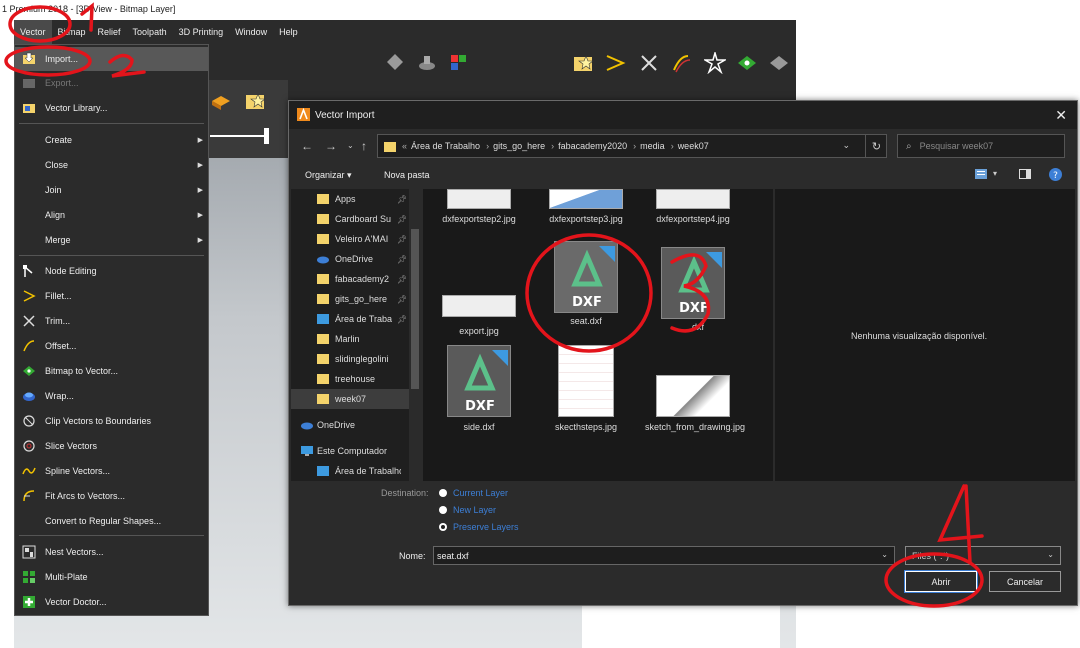 The height and width of the screenshot is (648, 1080). Describe the element at coordinates (111, 215) in the screenshot. I see `menu-item-align: Align ▶` at that location.